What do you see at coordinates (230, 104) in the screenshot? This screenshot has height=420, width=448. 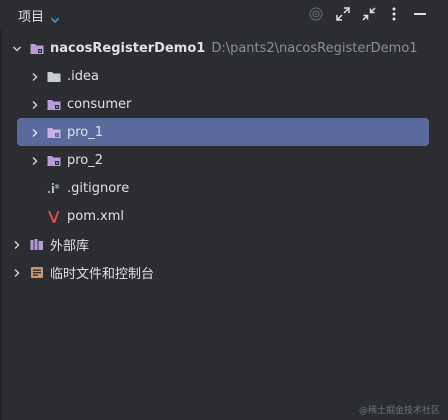 I see `tree-item-consumer: consumer` at bounding box center [230, 104].